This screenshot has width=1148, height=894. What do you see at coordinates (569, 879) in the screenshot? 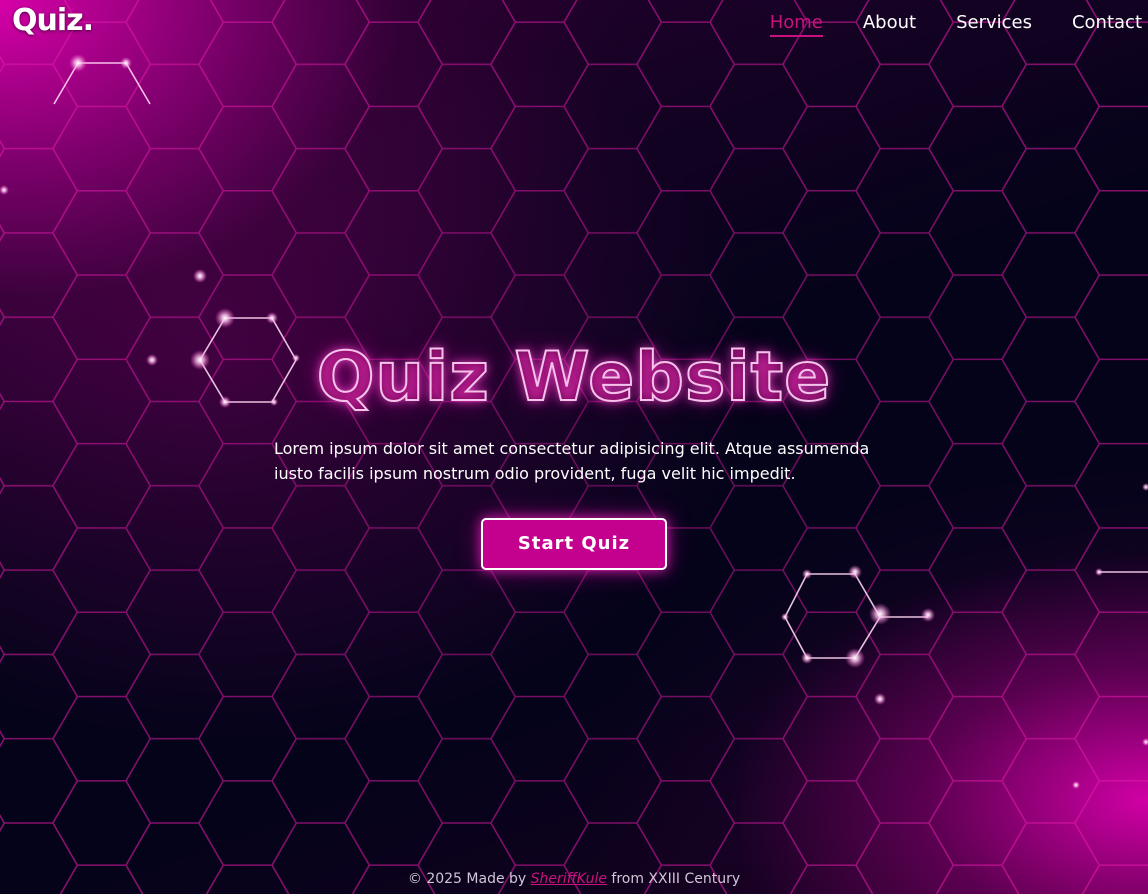
I see `footer-author-link: SheriffKule` at bounding box center [569, 879].